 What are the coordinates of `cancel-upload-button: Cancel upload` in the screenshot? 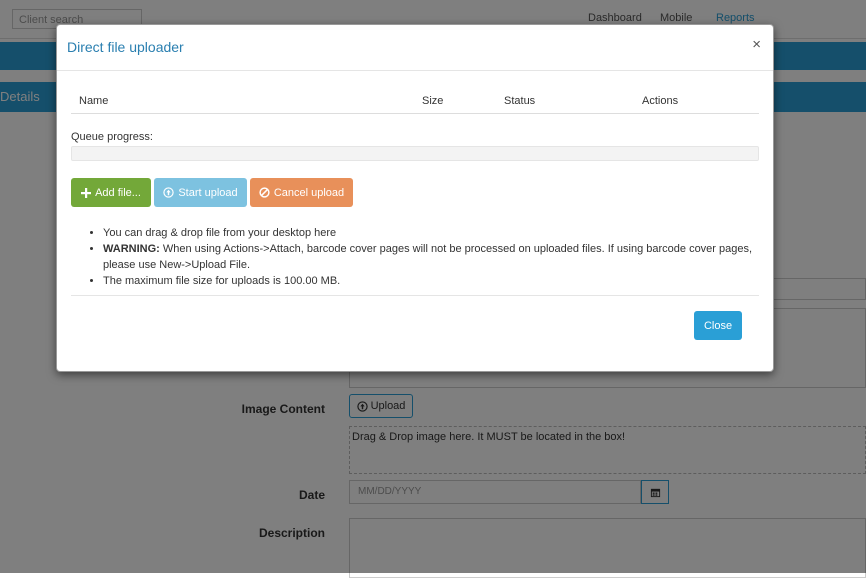 It's located at (301, 192).